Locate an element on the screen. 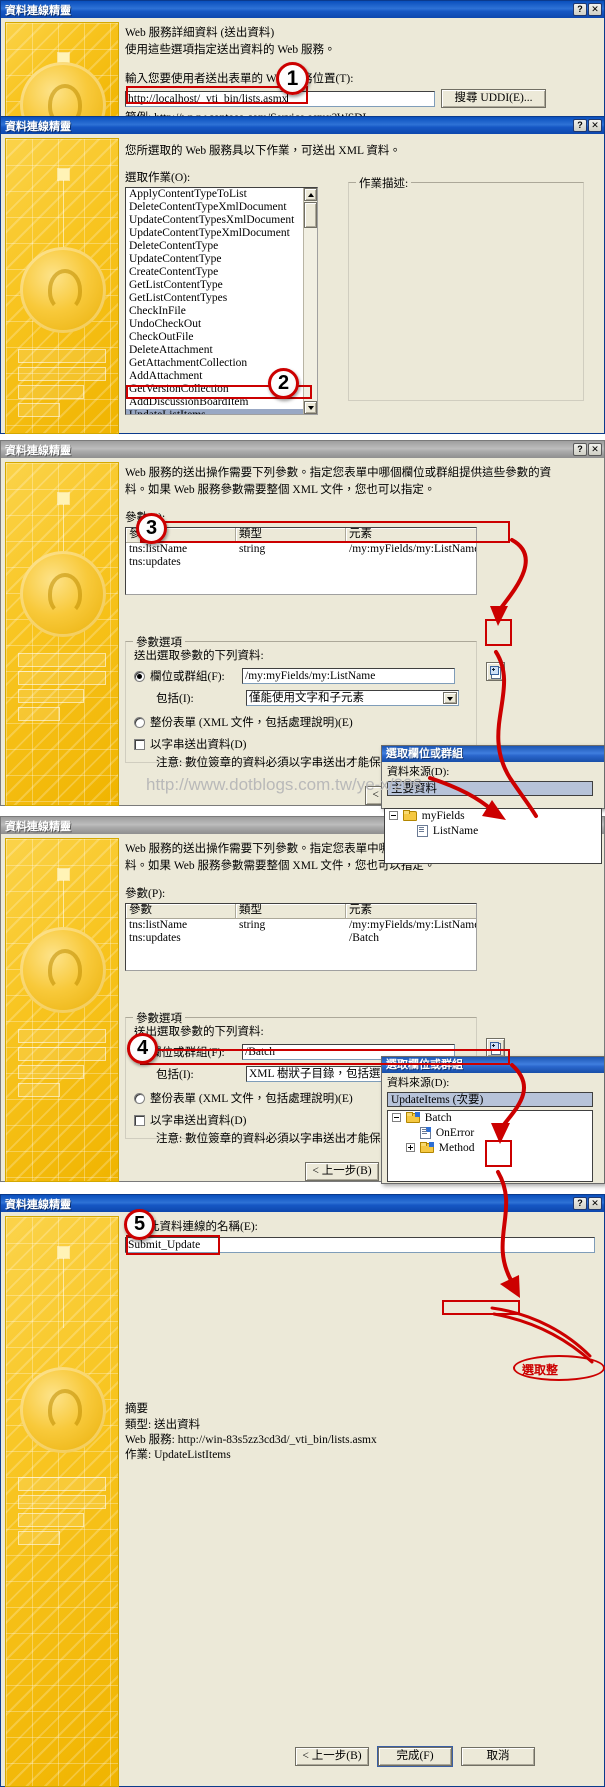 The height and width of the screenshot is (1787, 605). cell-type: string is located at coordinates (252, 925).